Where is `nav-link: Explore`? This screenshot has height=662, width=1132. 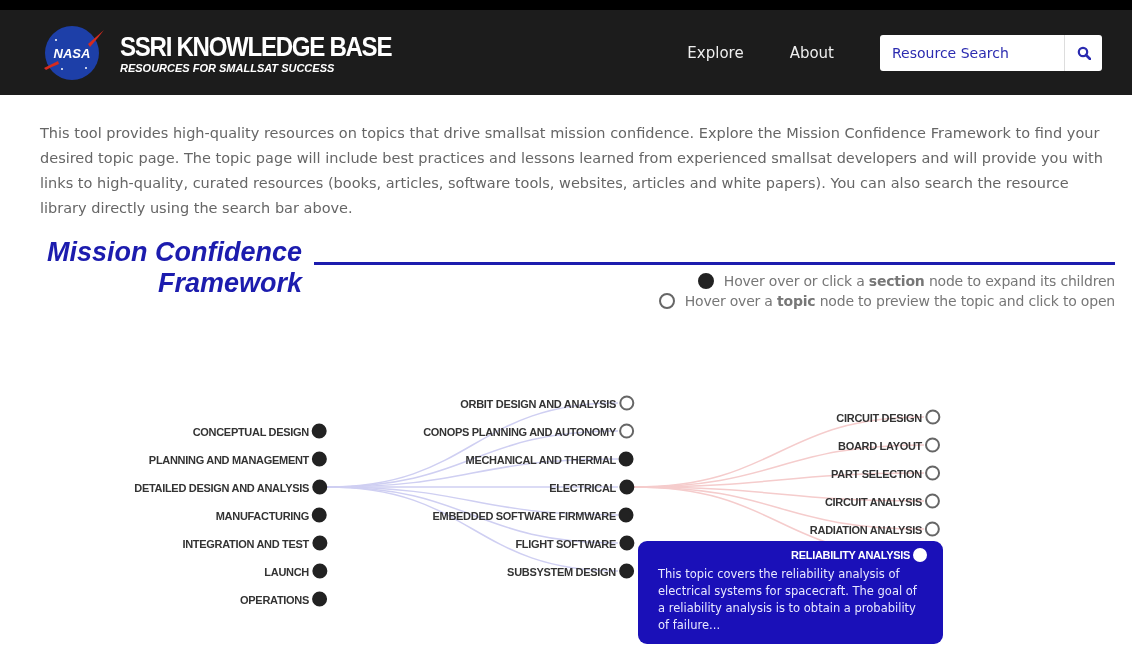 nav-link: Explore is located at coordinates (715, 52).